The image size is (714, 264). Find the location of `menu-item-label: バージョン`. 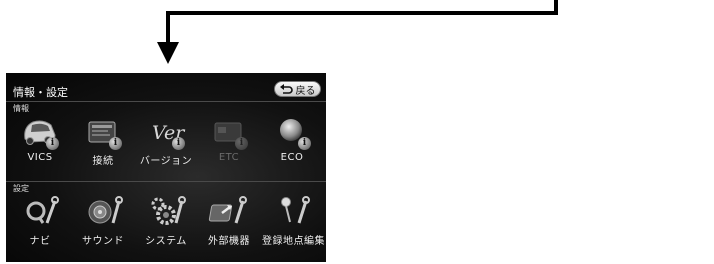

menu-item-label: バージョン is located at coordinates (166, 161).